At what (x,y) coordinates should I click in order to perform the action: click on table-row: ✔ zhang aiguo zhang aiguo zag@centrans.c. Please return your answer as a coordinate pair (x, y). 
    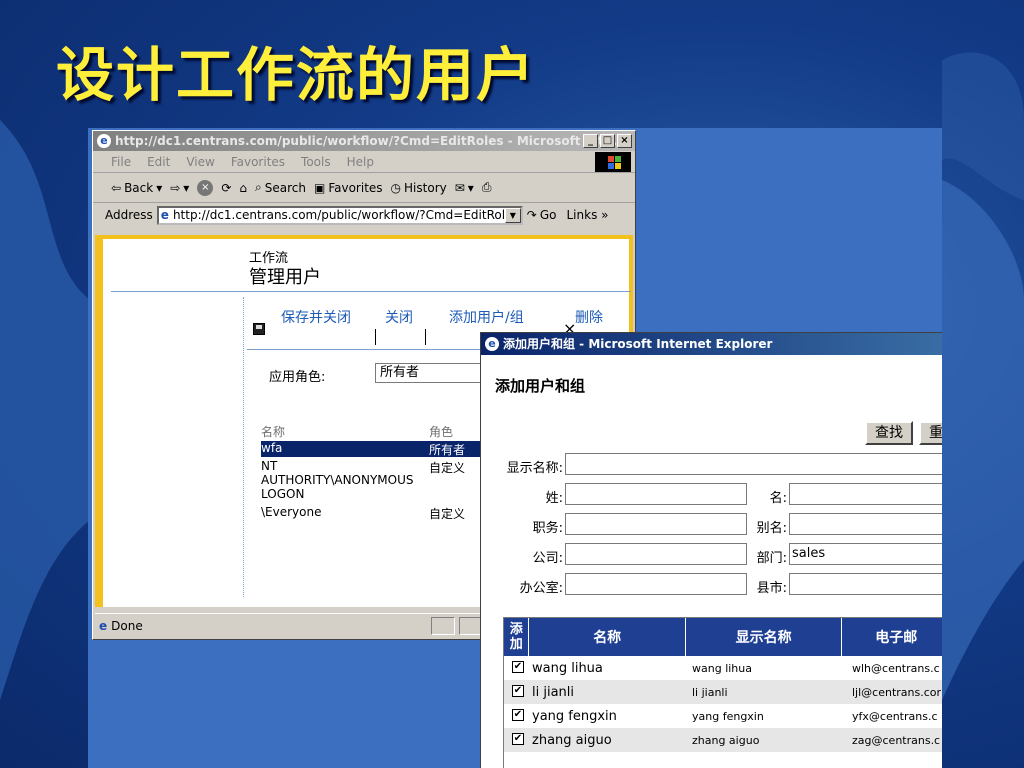
    Looking at the image, I should click on (723, 740).